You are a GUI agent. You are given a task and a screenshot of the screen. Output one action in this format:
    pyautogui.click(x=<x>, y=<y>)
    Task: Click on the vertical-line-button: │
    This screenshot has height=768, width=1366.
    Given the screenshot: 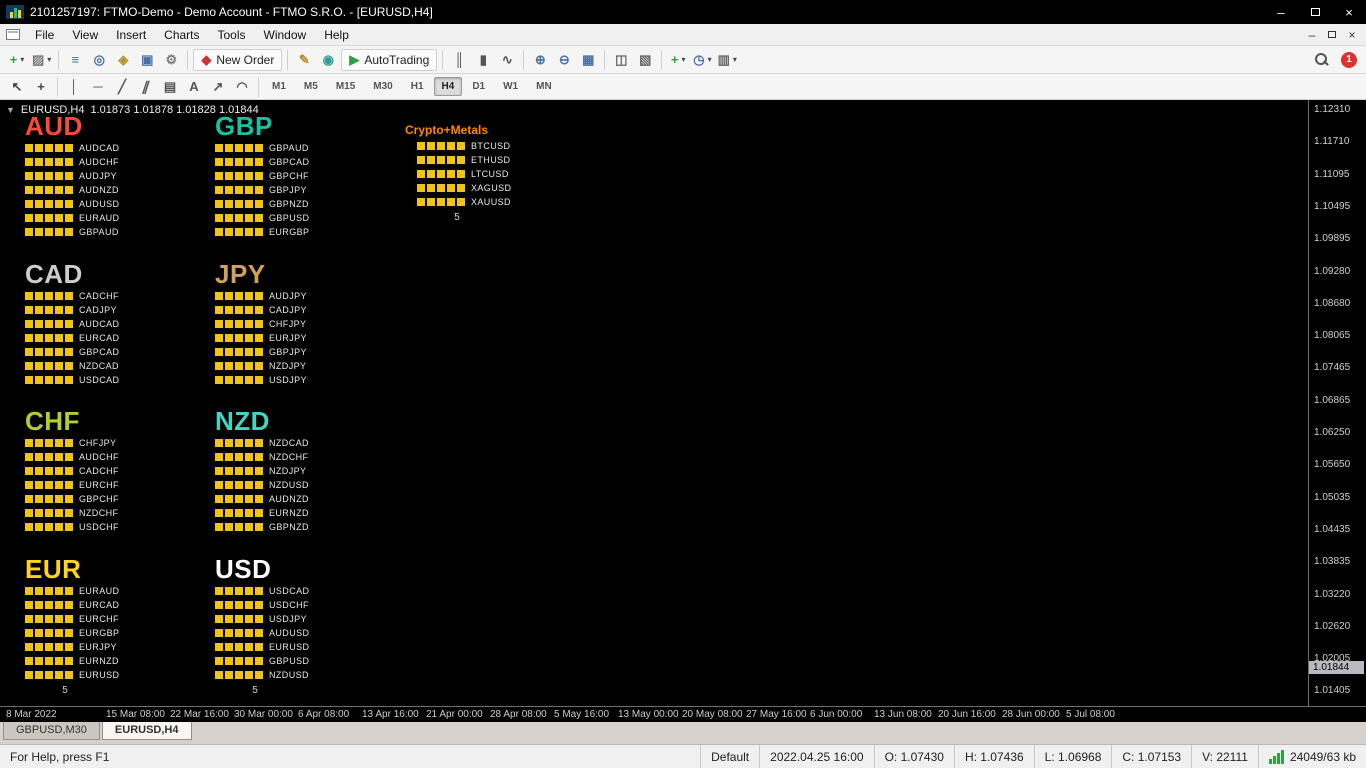 What is the action you would take?
    pyautogui.click(x=74, y=87)
    